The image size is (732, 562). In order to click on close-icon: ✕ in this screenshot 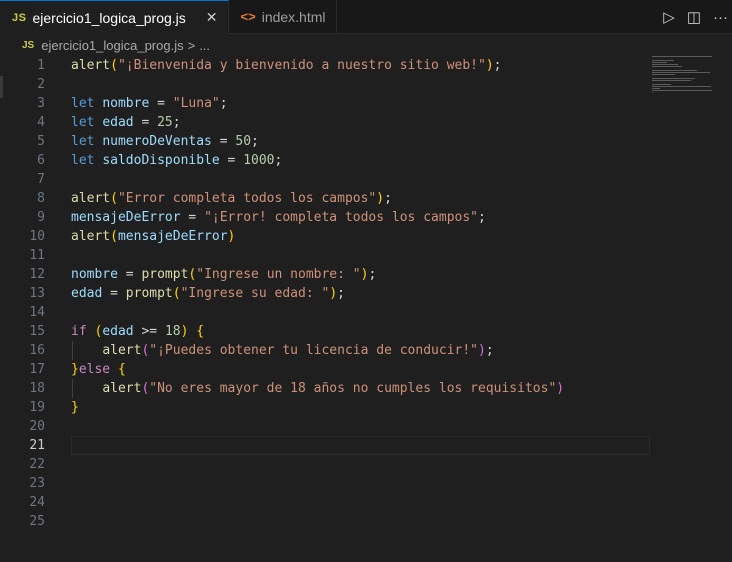, I will do `click(212, 17)`.